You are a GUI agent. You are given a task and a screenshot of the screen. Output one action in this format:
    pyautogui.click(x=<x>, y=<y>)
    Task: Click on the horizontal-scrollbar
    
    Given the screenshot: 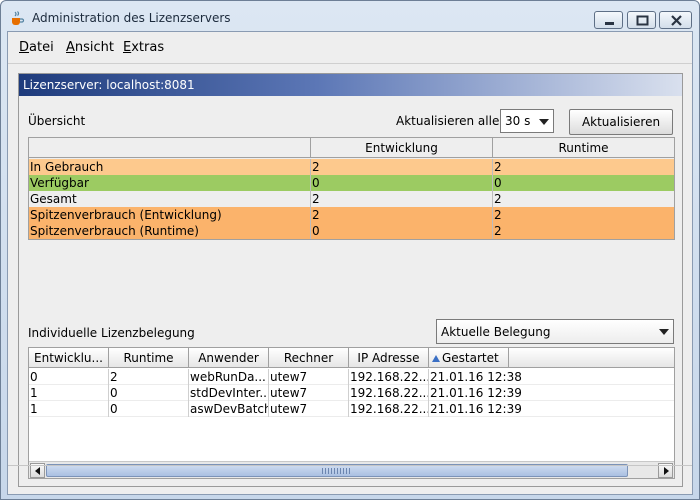 What is the action you would take?
    pyautogui.click(x=351, y=469)
    